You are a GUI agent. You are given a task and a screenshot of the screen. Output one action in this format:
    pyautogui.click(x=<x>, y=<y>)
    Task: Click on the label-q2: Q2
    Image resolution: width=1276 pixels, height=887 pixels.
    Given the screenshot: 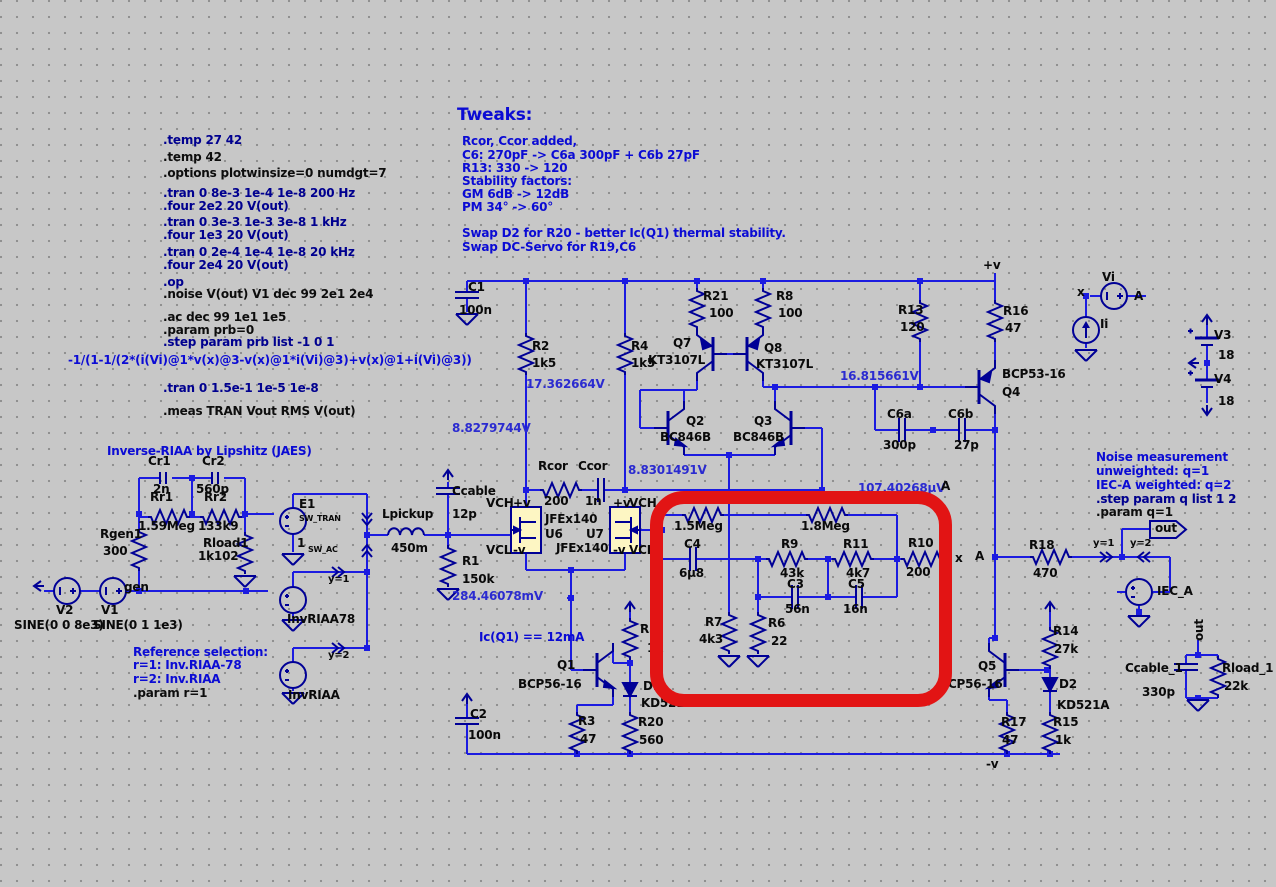 What is the action you would take?
    pyautogui.click(x=695, y=421)
    